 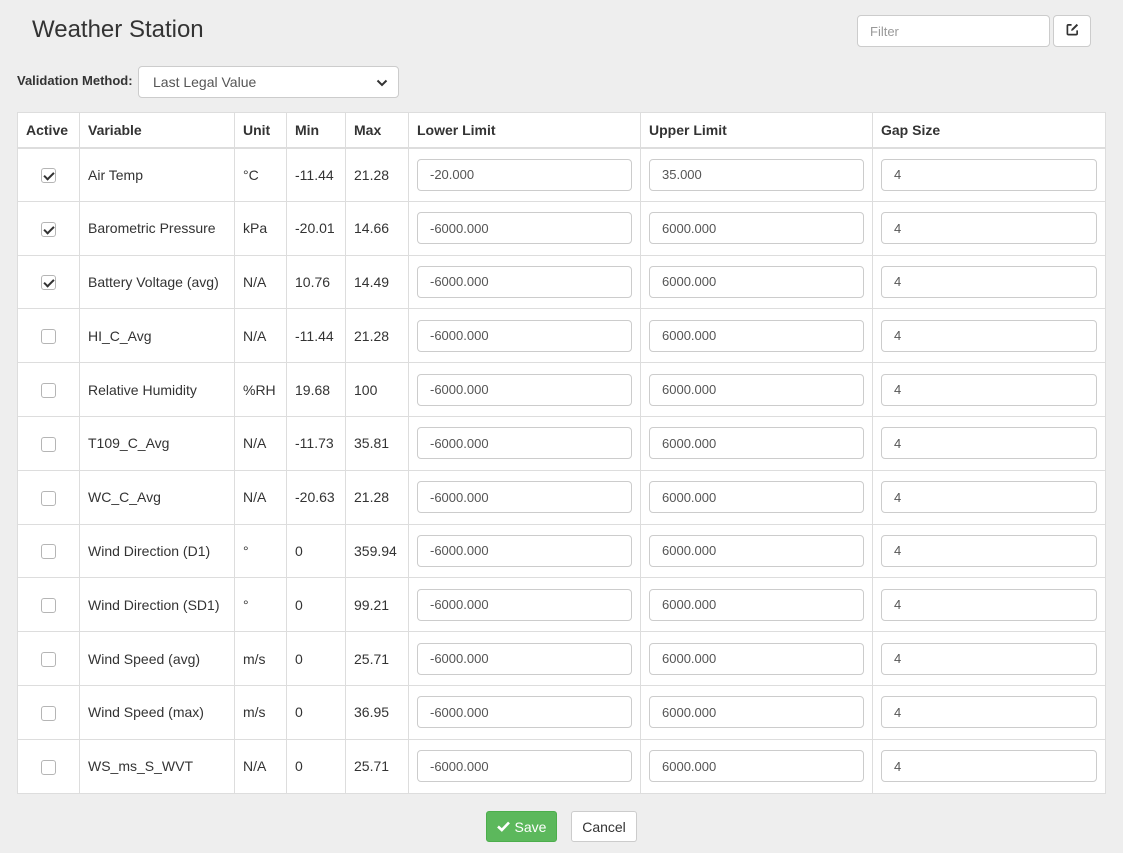 I want to click on edit-button, so click(x=1072, y=31).